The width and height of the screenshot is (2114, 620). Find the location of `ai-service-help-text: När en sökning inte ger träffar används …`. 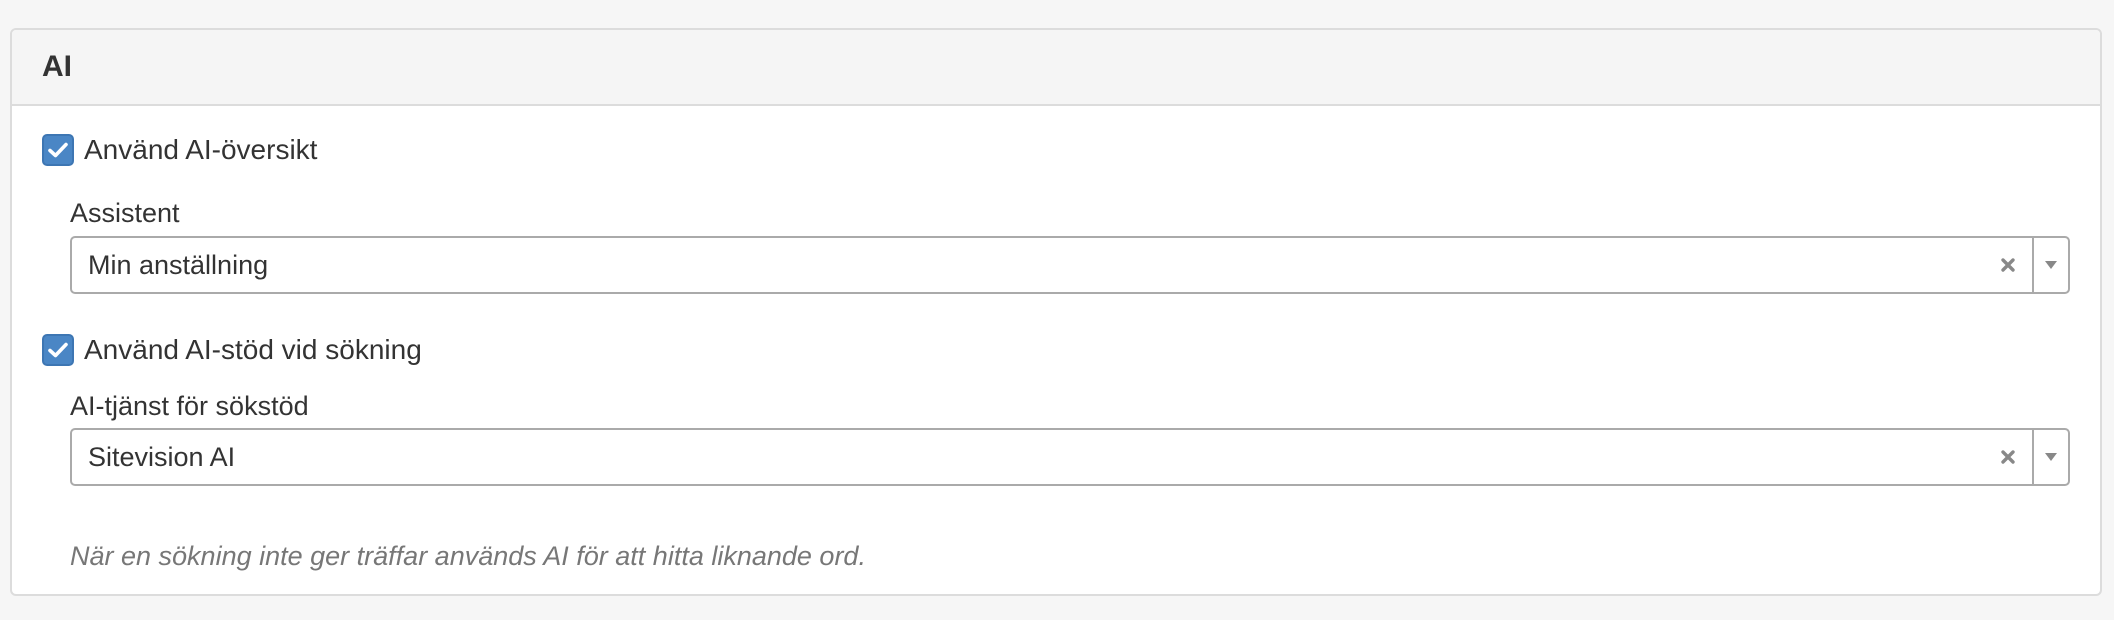

ai-service-help-text: När en sökning inte ger träffar används … is located at coordinates (468, 556).